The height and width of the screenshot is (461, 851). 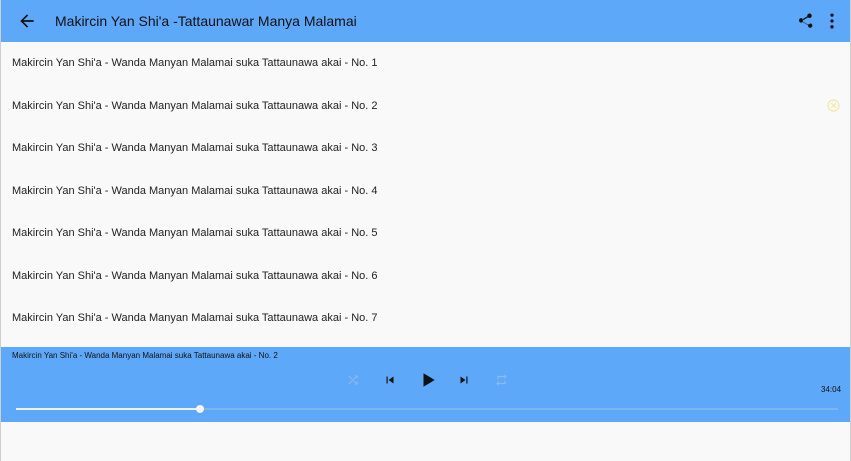 I want to click on shuffle-icon, so click(x=353, y=380).